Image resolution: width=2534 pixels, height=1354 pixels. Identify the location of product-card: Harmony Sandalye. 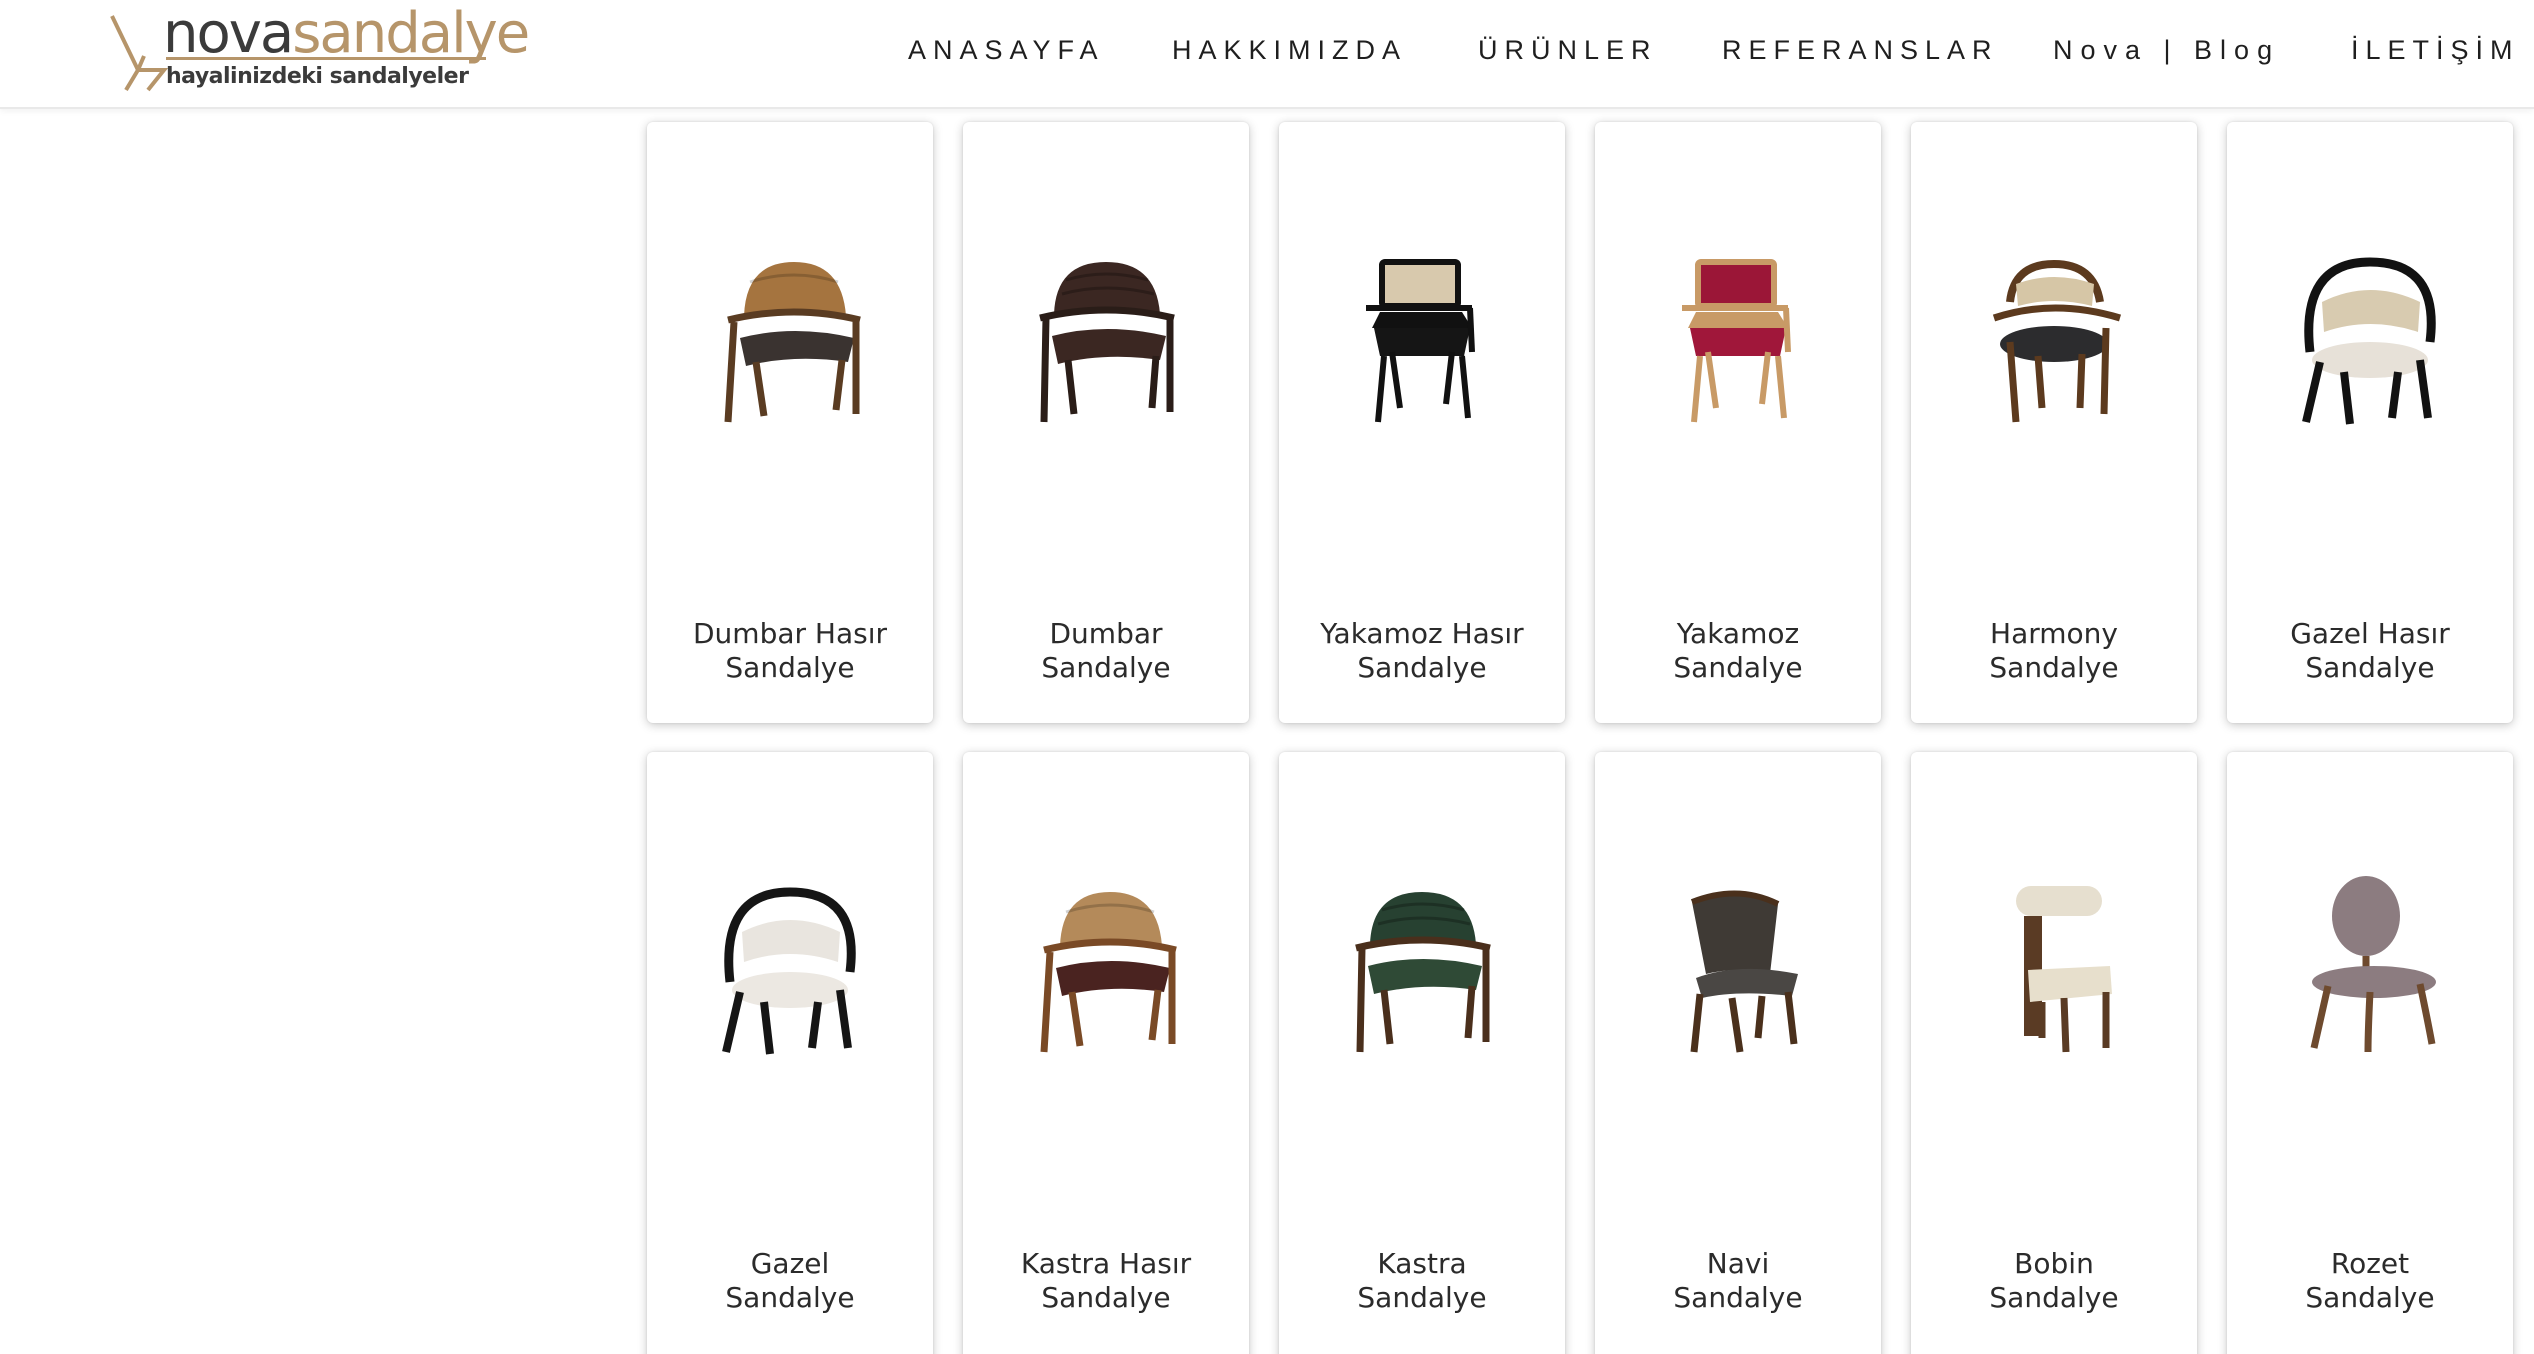
(2054, 422).